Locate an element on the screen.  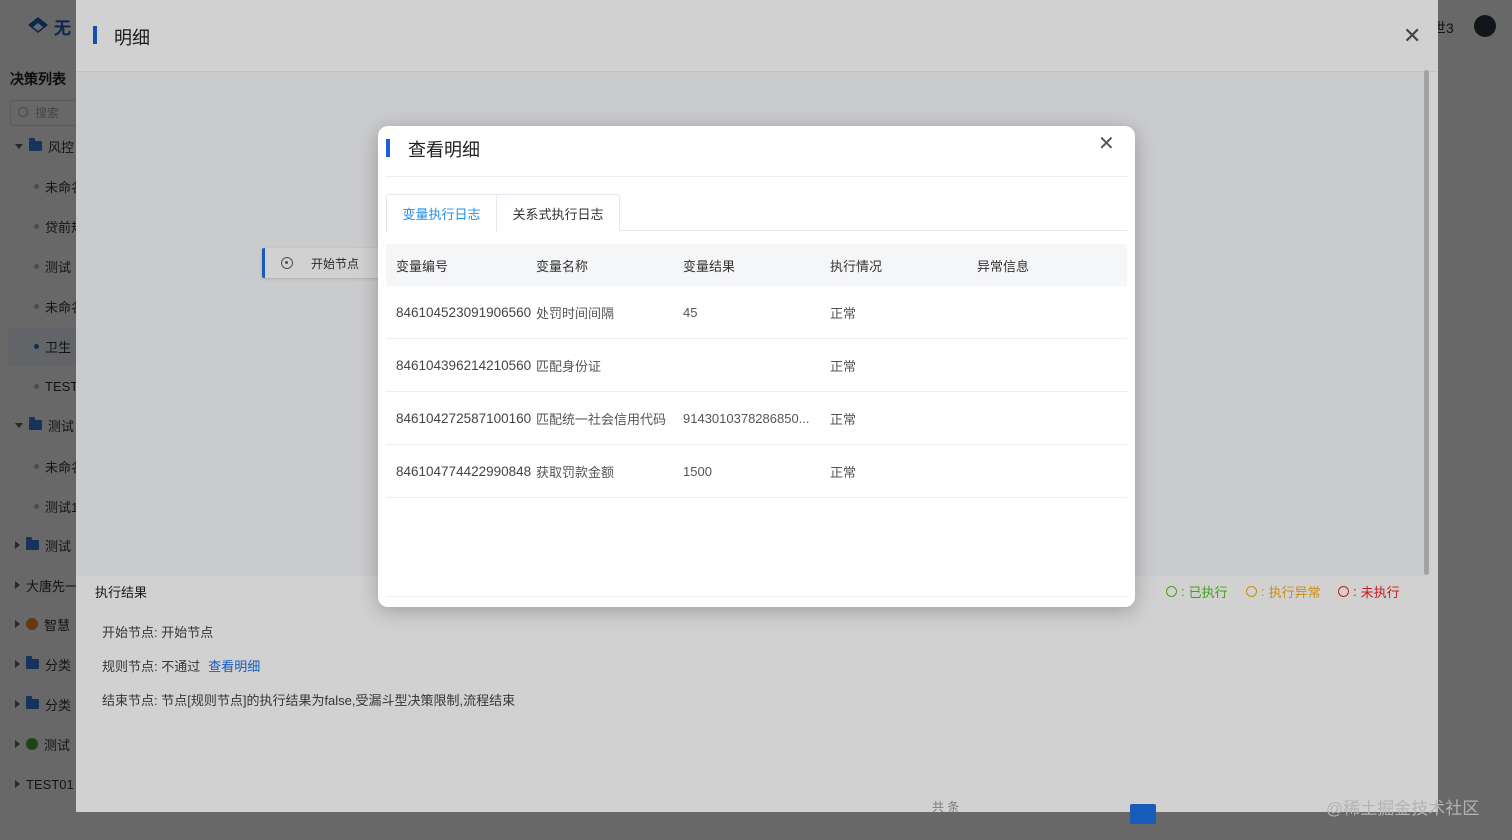
cell-id: 846104272587100160 is located at coordinates (464, 418).